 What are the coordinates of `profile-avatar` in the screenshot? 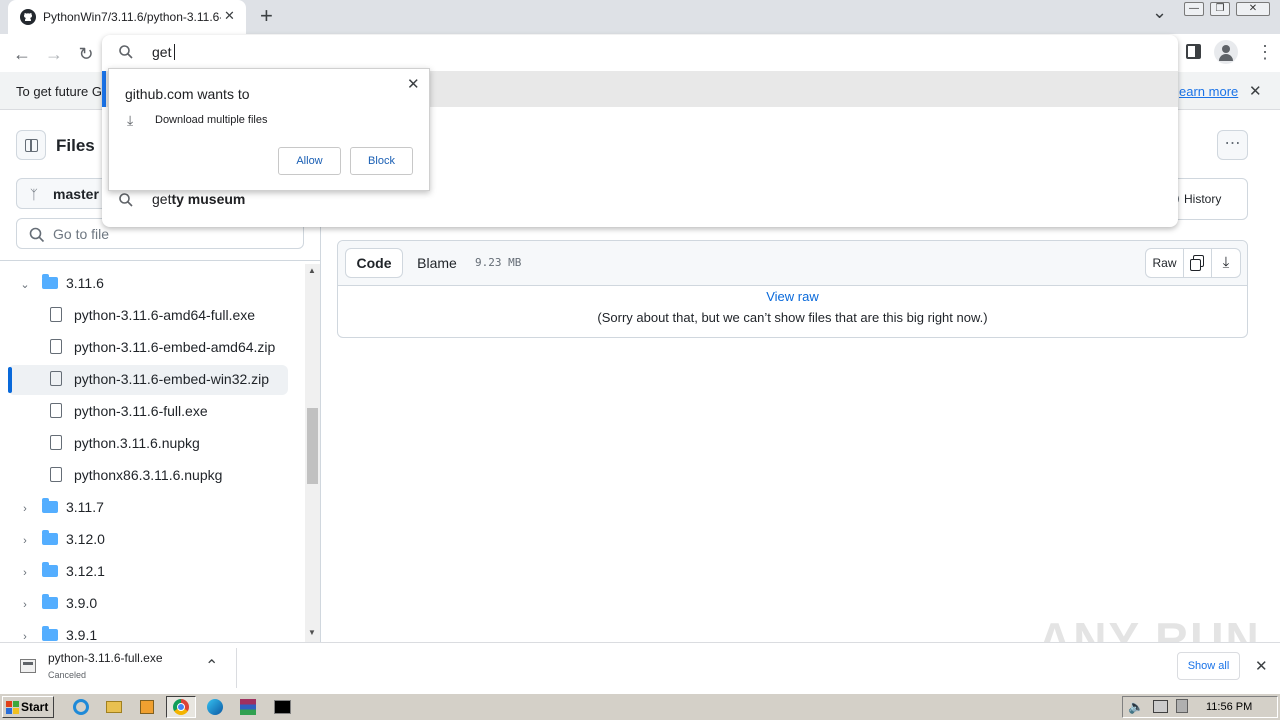 It's located at (1226, 52).